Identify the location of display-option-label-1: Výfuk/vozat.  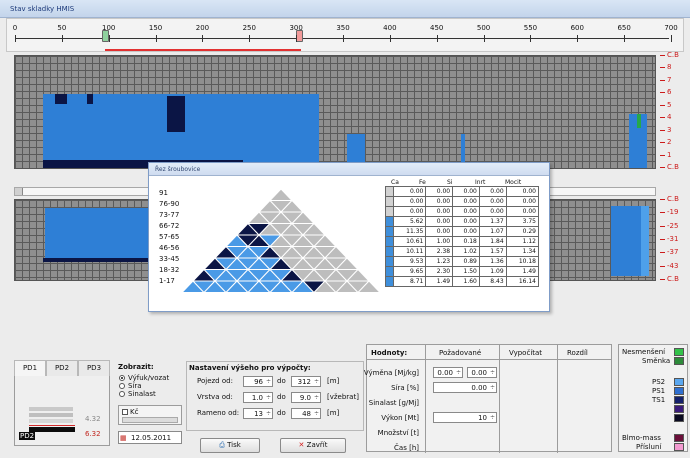
(149, 378).